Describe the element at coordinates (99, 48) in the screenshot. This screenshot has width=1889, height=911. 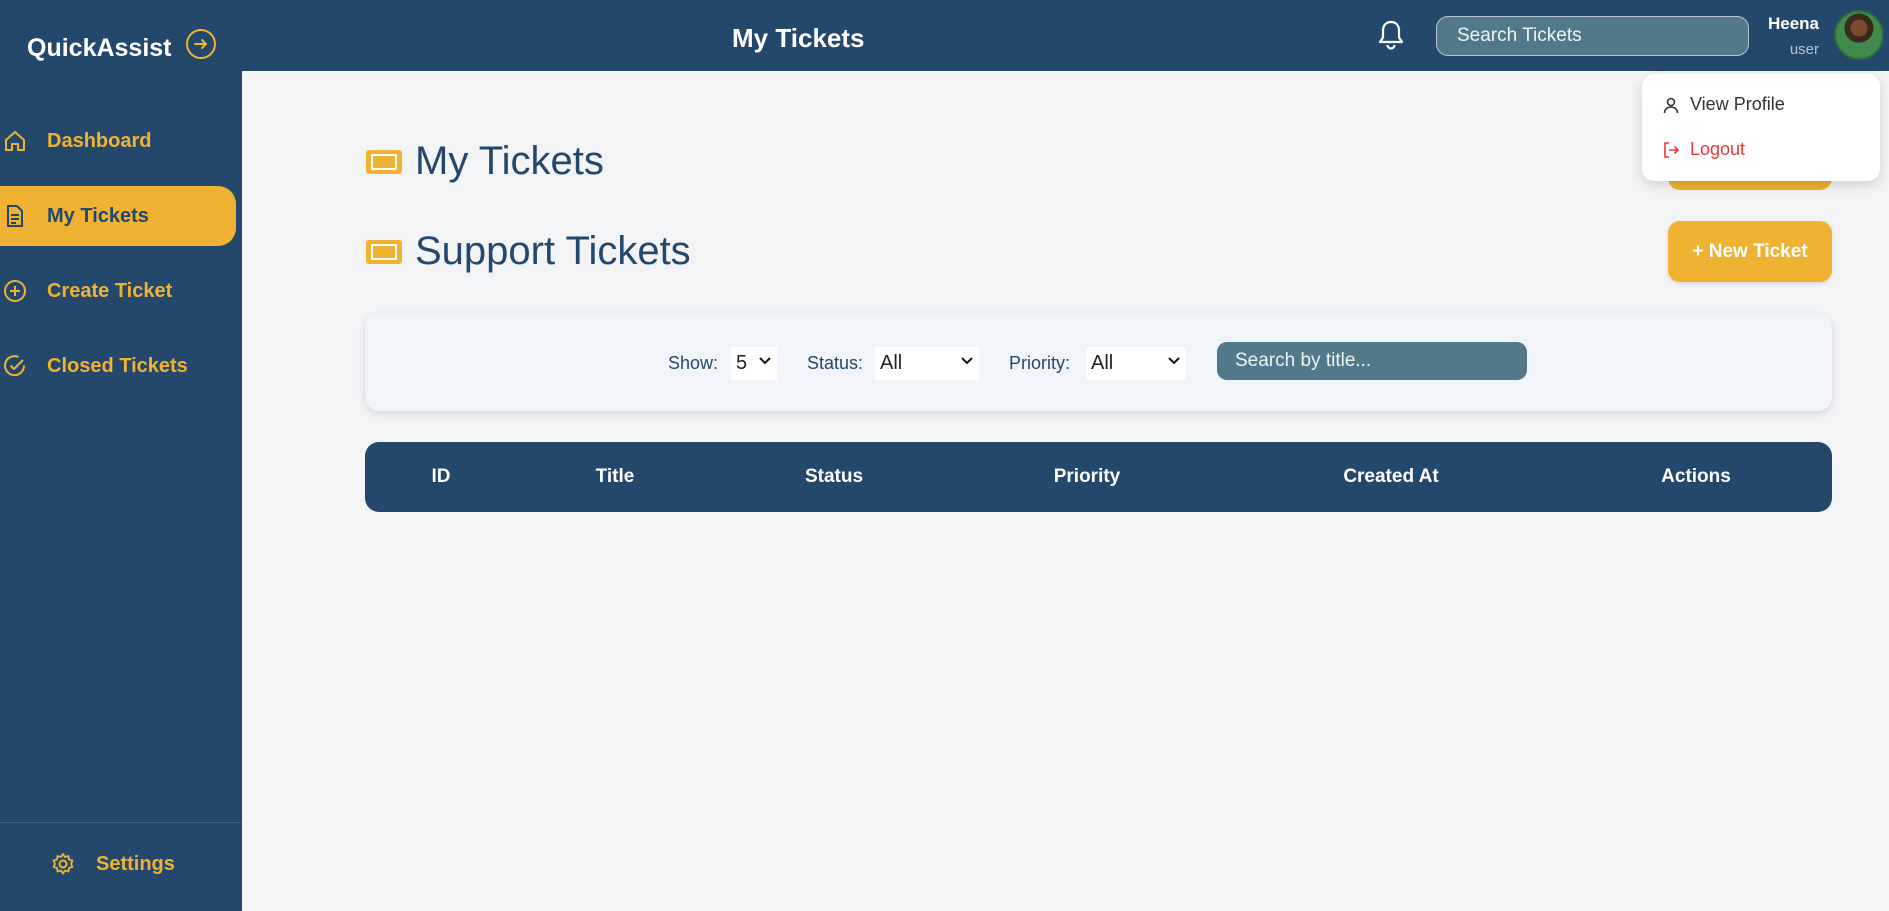
I see `brand-name: QuickAssist` at that location.